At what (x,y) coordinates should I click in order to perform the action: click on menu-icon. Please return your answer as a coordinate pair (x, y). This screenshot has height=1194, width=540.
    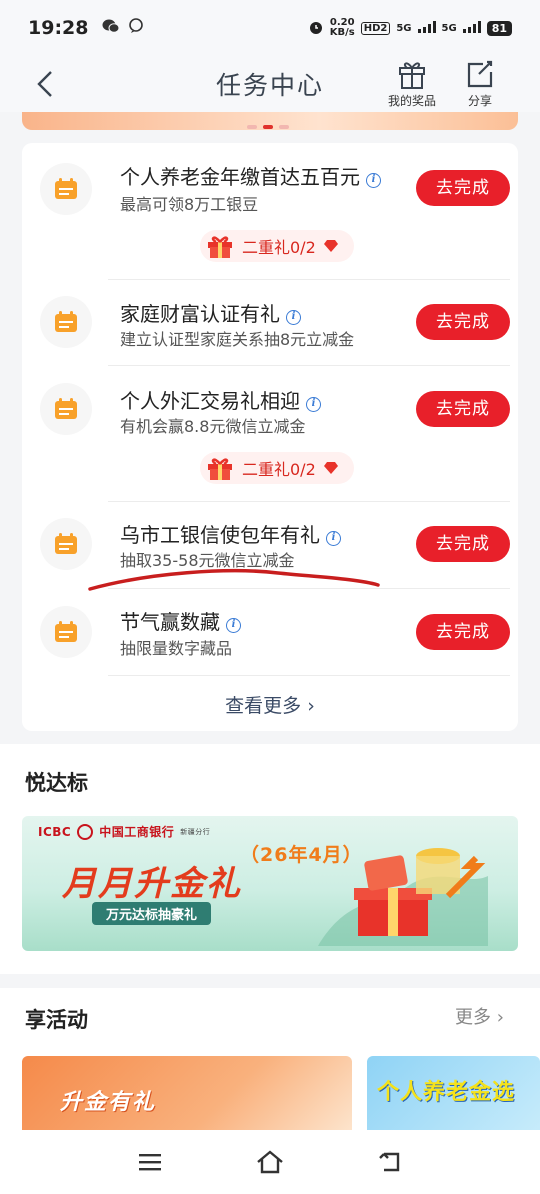
    Looking at the image, I should click on (150, 1162).